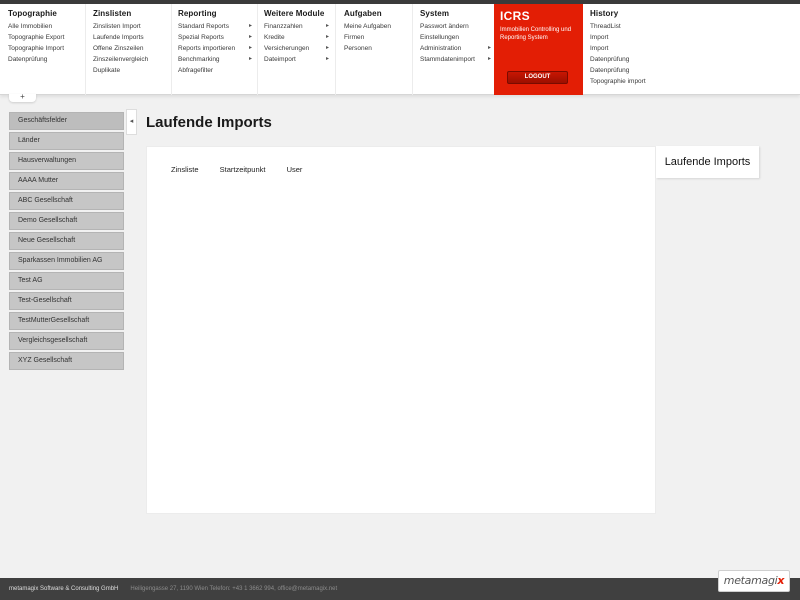 This screenshot has width=800, height=600. What do you see at coordinates (287, 48) in the screenshot?
I see `menu-item-label: Versicherungen` at bounding box center [287, 48].